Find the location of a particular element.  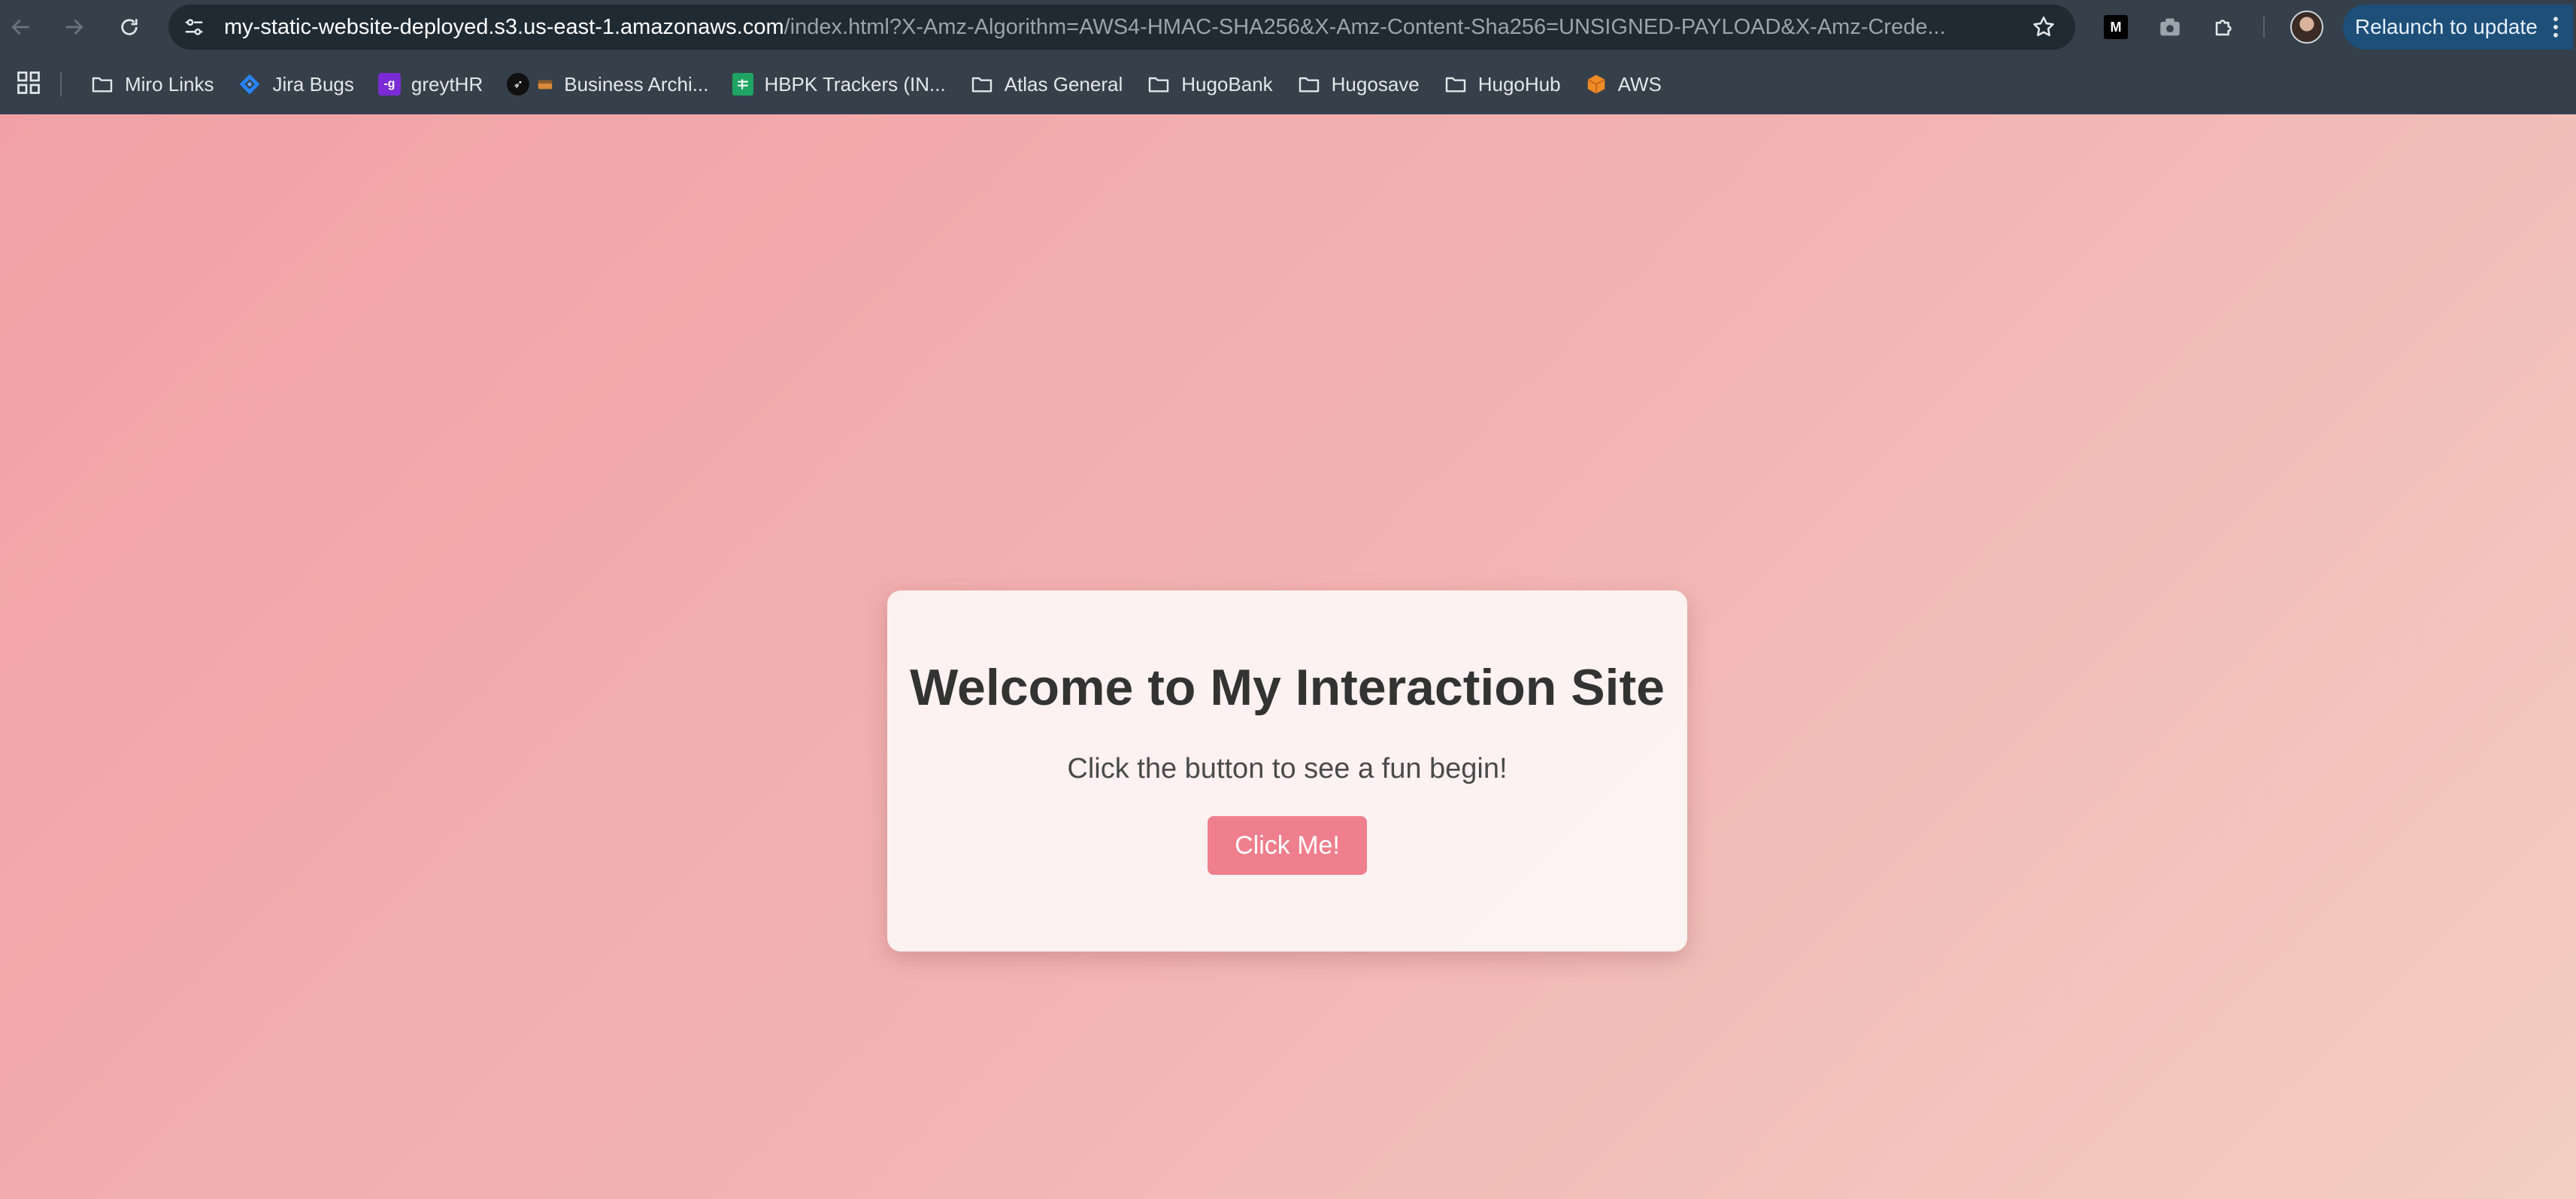

bookmark-hugobank: HugoBank is located at coordinates (1209, 84).